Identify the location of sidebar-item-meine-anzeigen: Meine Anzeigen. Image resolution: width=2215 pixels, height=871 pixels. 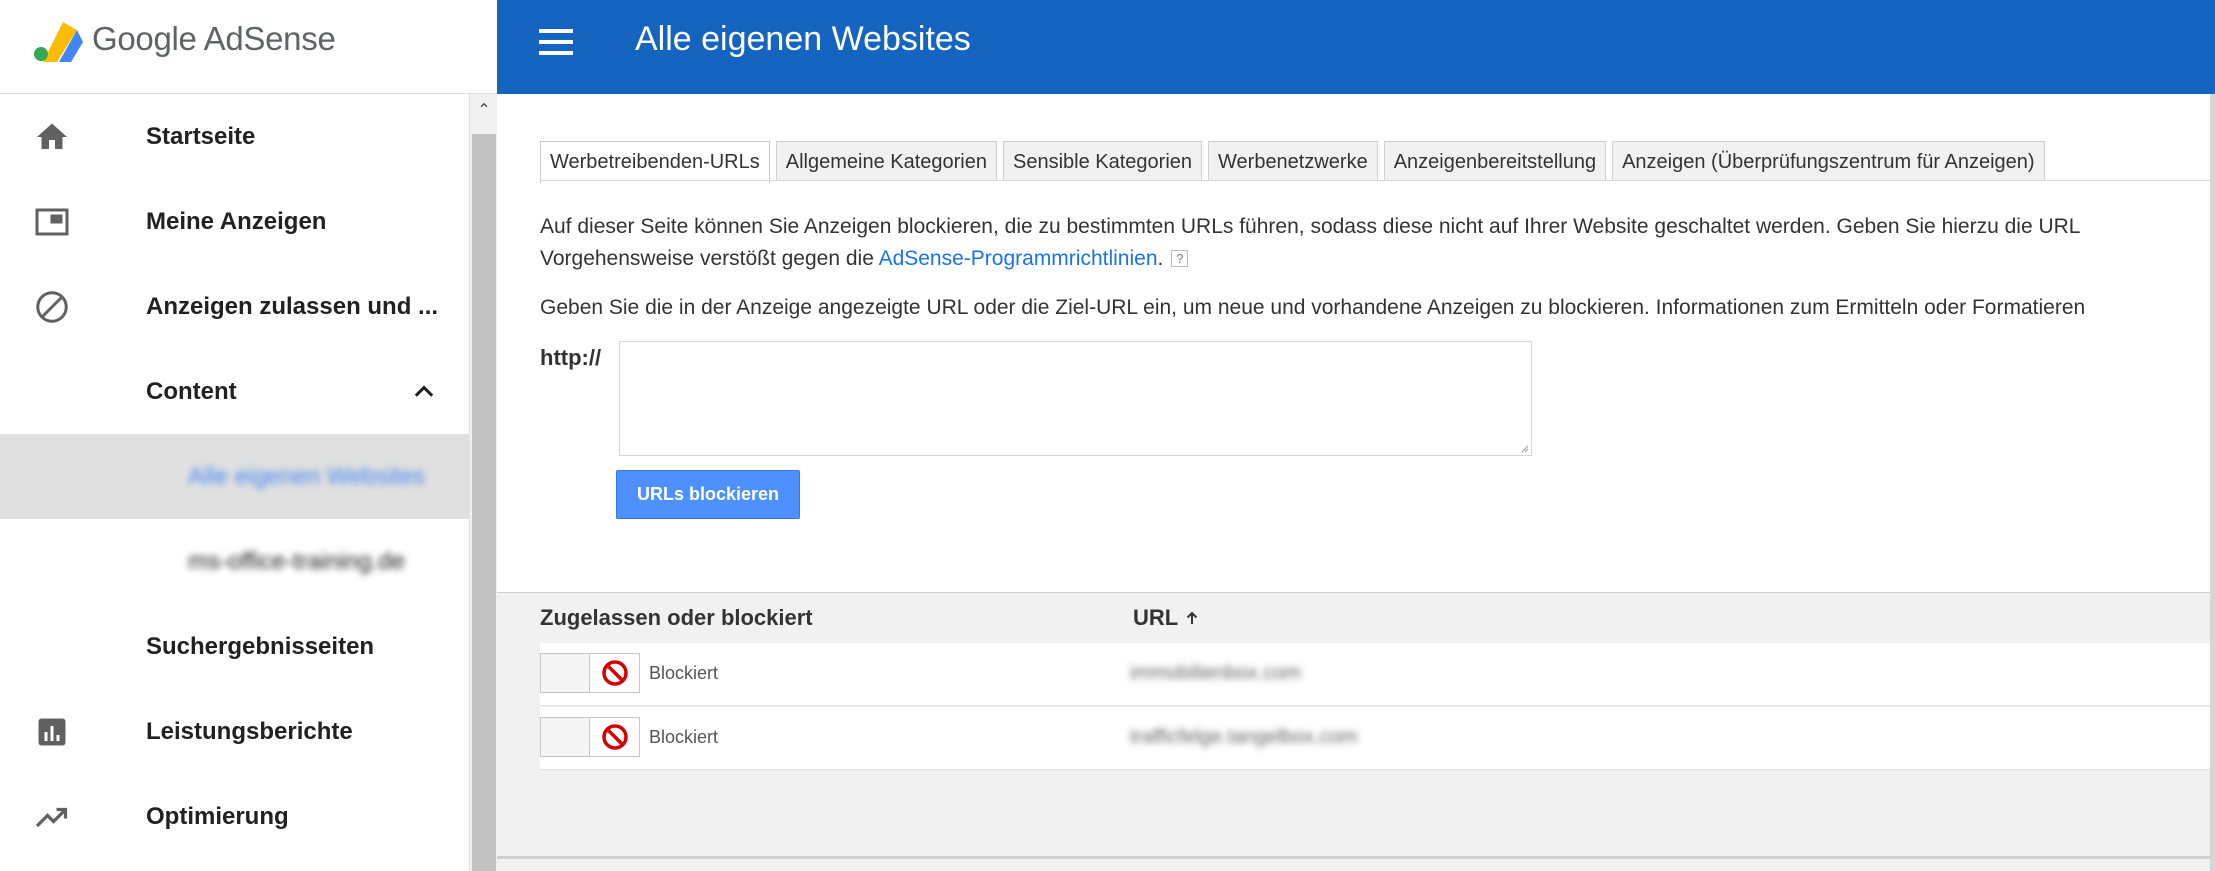
(234, 221).